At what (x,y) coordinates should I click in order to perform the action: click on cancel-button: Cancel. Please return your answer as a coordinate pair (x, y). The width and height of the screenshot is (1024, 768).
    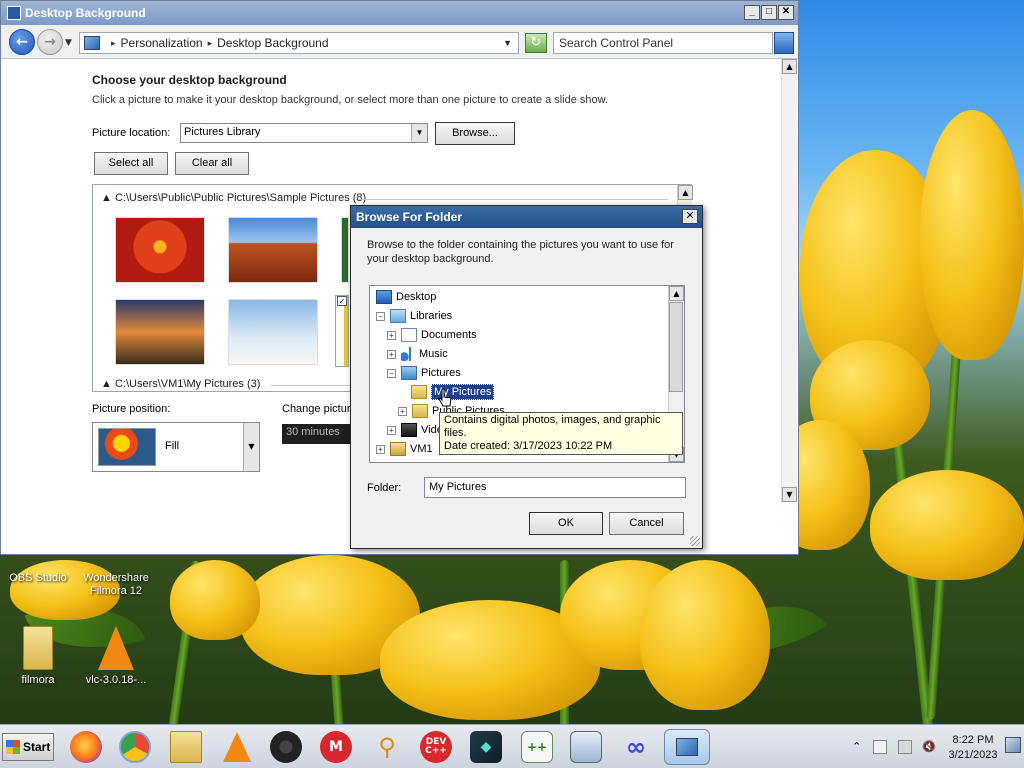
    Looking at the image, I should click on (646, 523).